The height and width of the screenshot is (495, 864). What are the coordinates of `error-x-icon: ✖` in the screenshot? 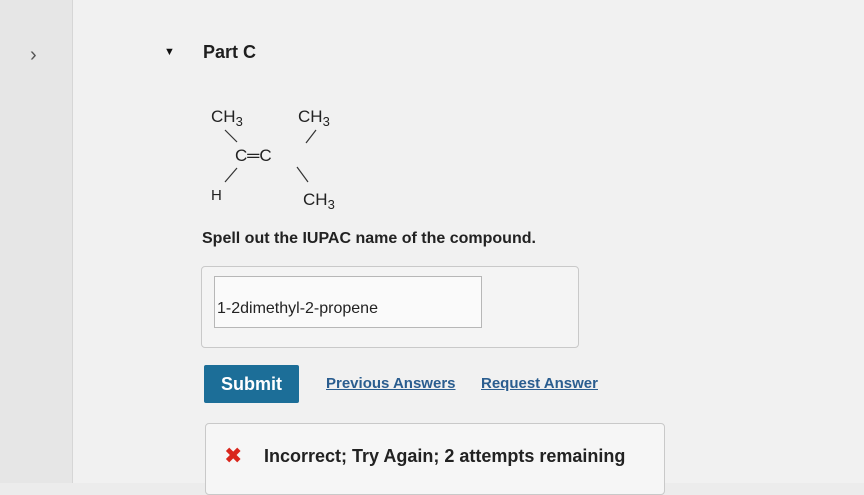 It's located at (233, 455).